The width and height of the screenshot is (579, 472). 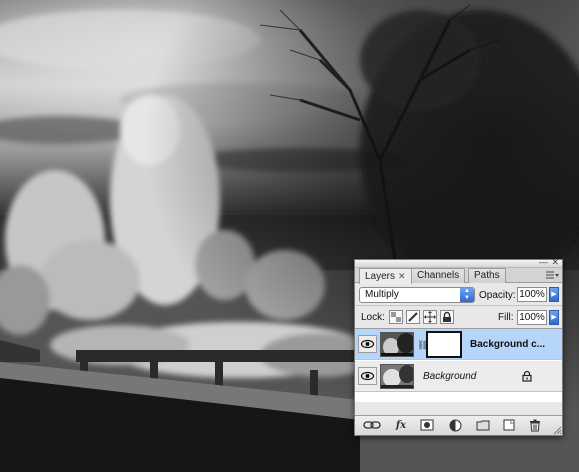 I want to click on blend-row: Multiply ▲ ▼ Opacity: 100% ▶, so click(x=458, y=294).